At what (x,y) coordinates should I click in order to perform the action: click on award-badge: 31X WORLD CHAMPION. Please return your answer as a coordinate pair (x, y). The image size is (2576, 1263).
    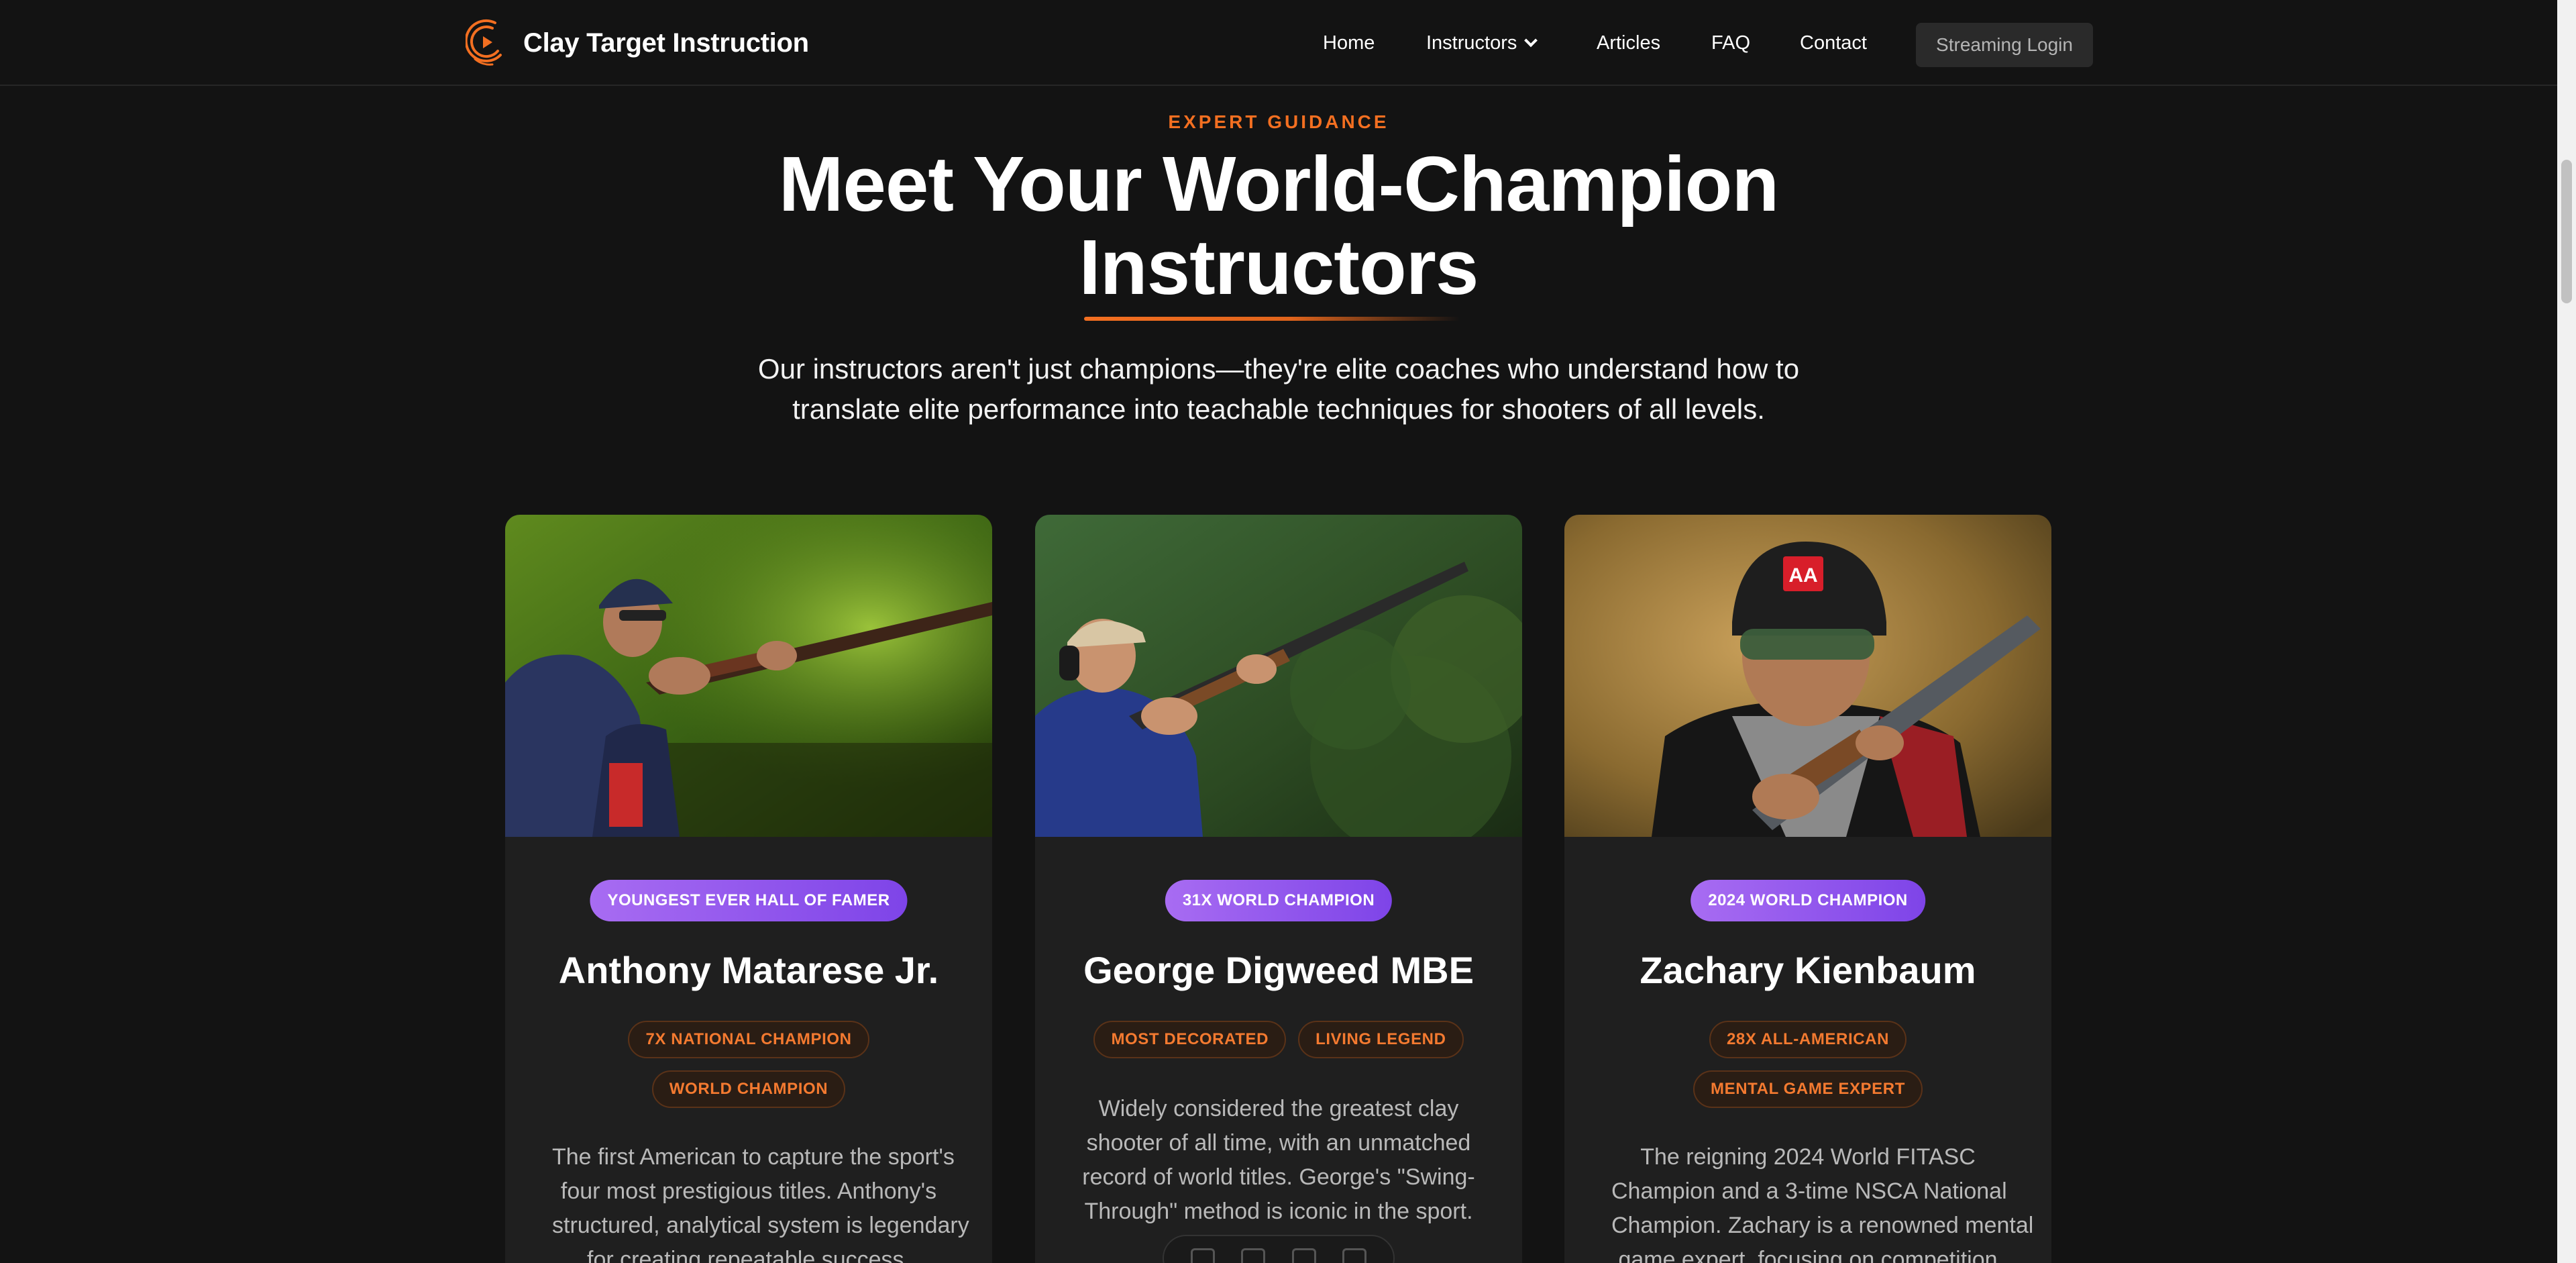
    Looking at the image, I should click on (1279, 900).